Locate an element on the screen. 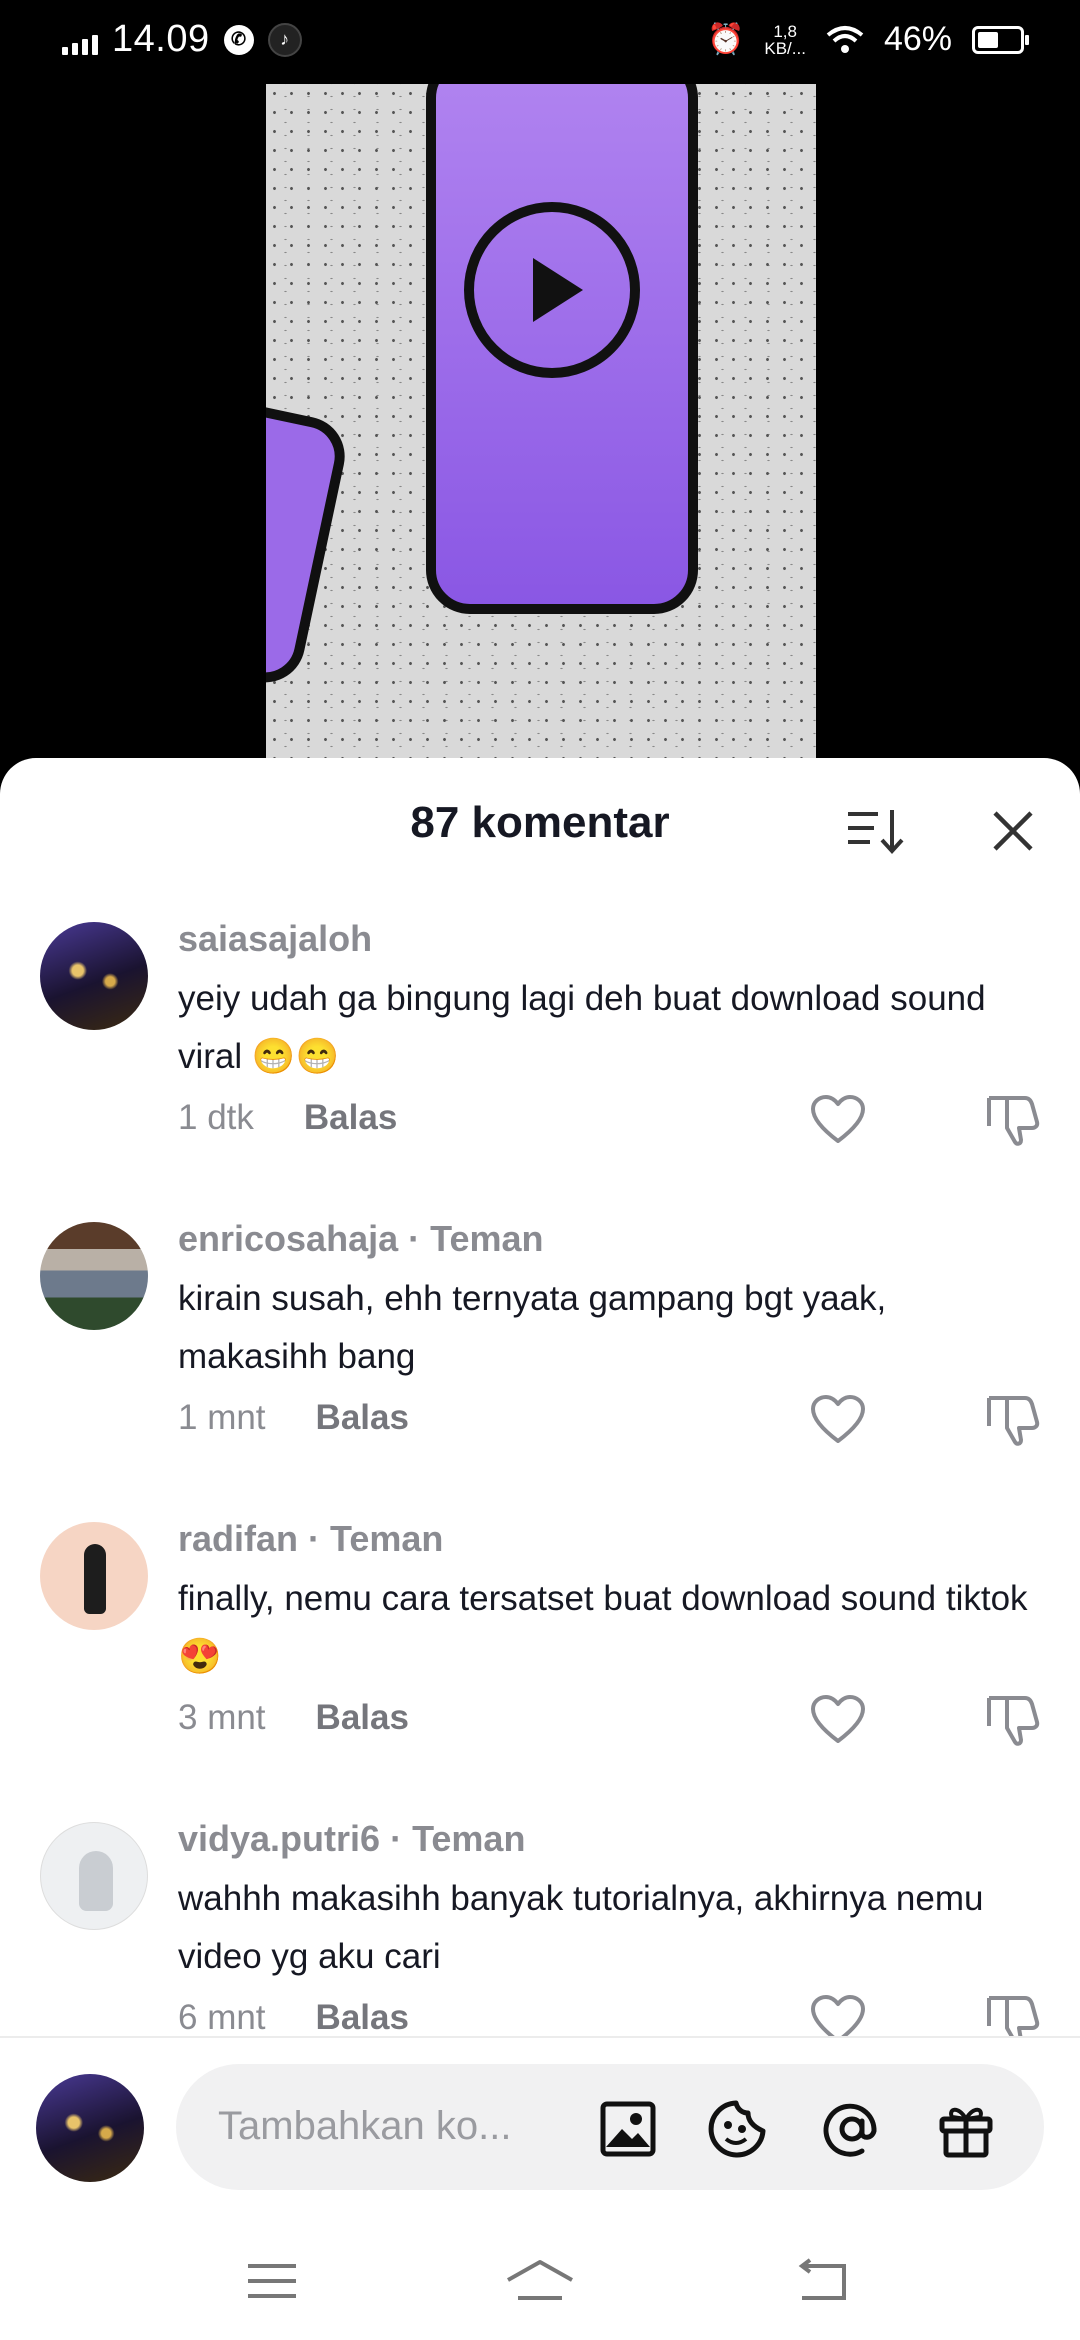  battery-percent: 46% is located at coordinates (917, 39).